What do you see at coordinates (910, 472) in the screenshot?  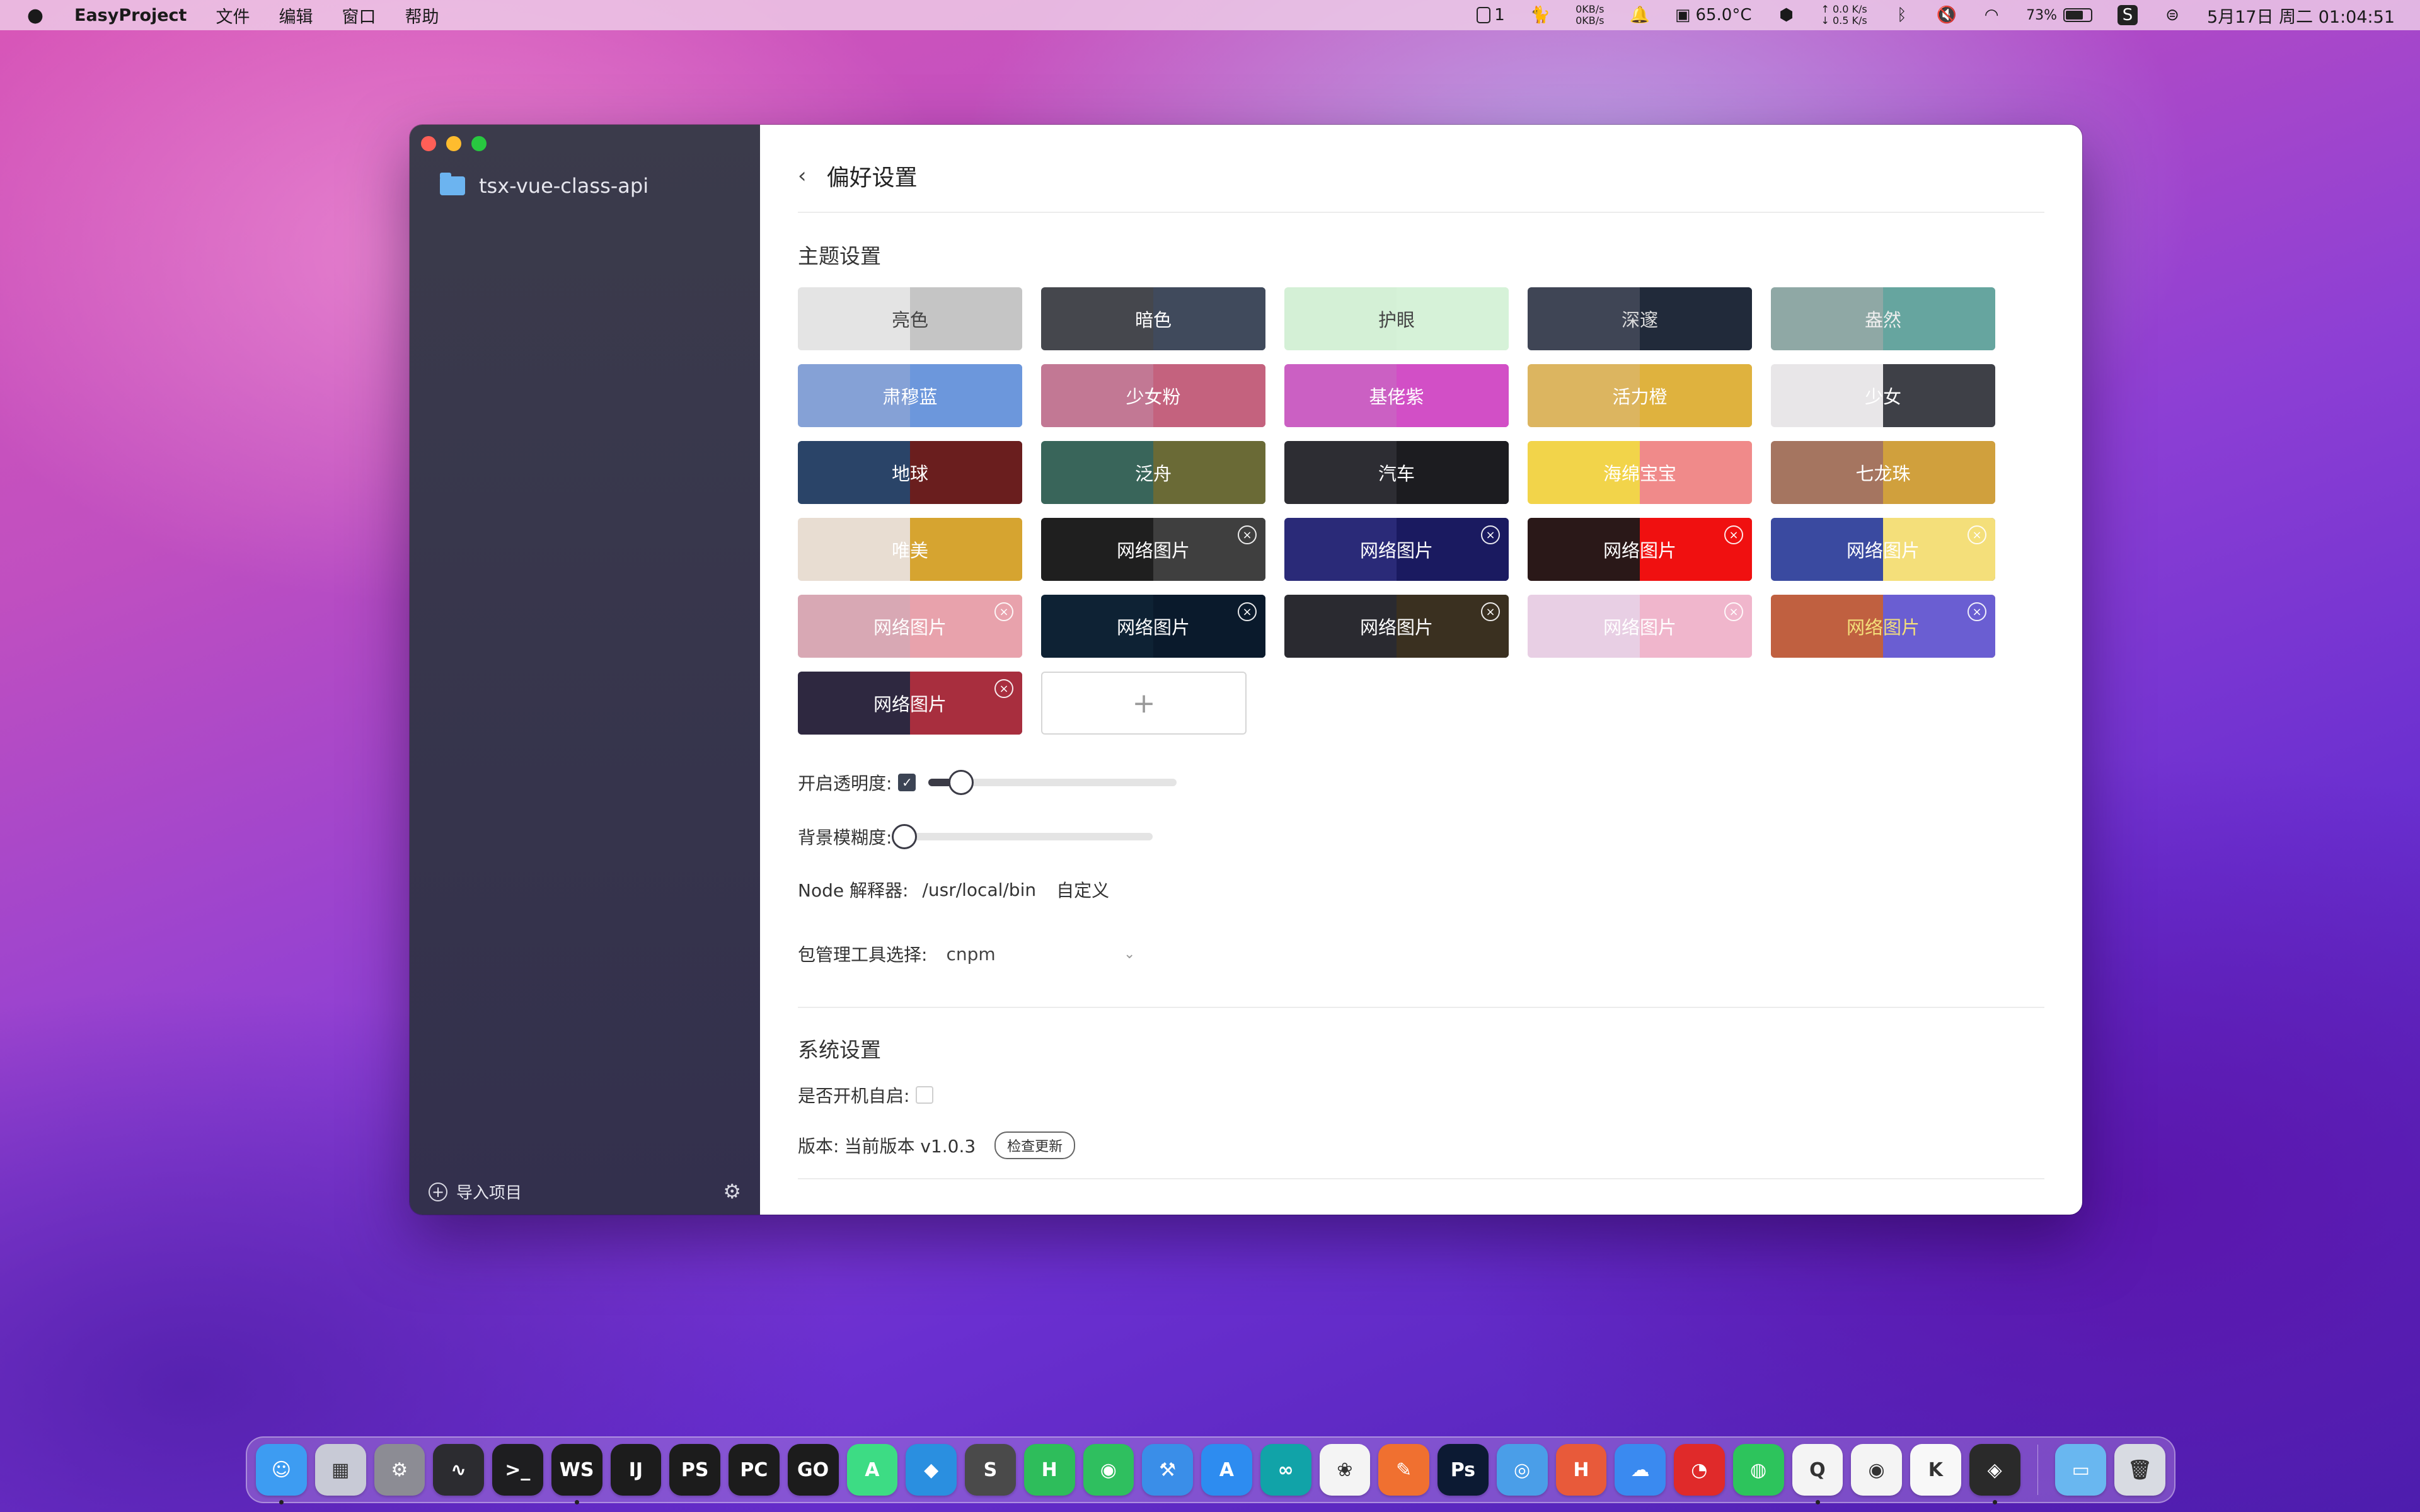 I see `theme-tile: 地球` at bounding box center [910, 472].